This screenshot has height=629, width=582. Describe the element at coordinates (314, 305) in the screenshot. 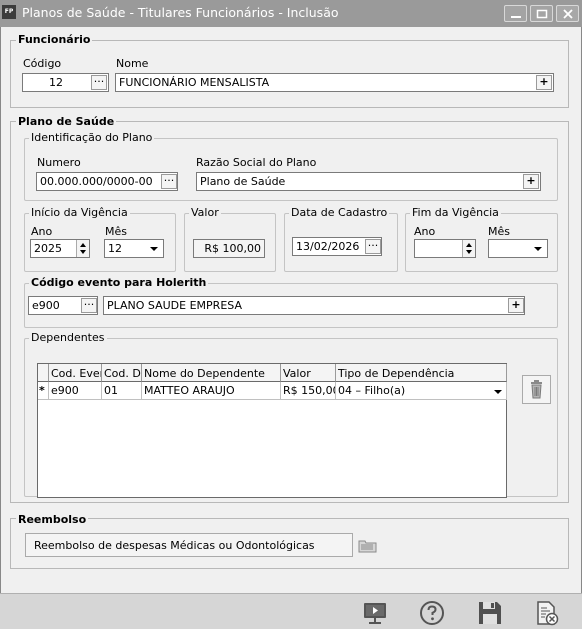

I see `evento-desc-field: PLANO SAUDE EMPRESA` at that location.